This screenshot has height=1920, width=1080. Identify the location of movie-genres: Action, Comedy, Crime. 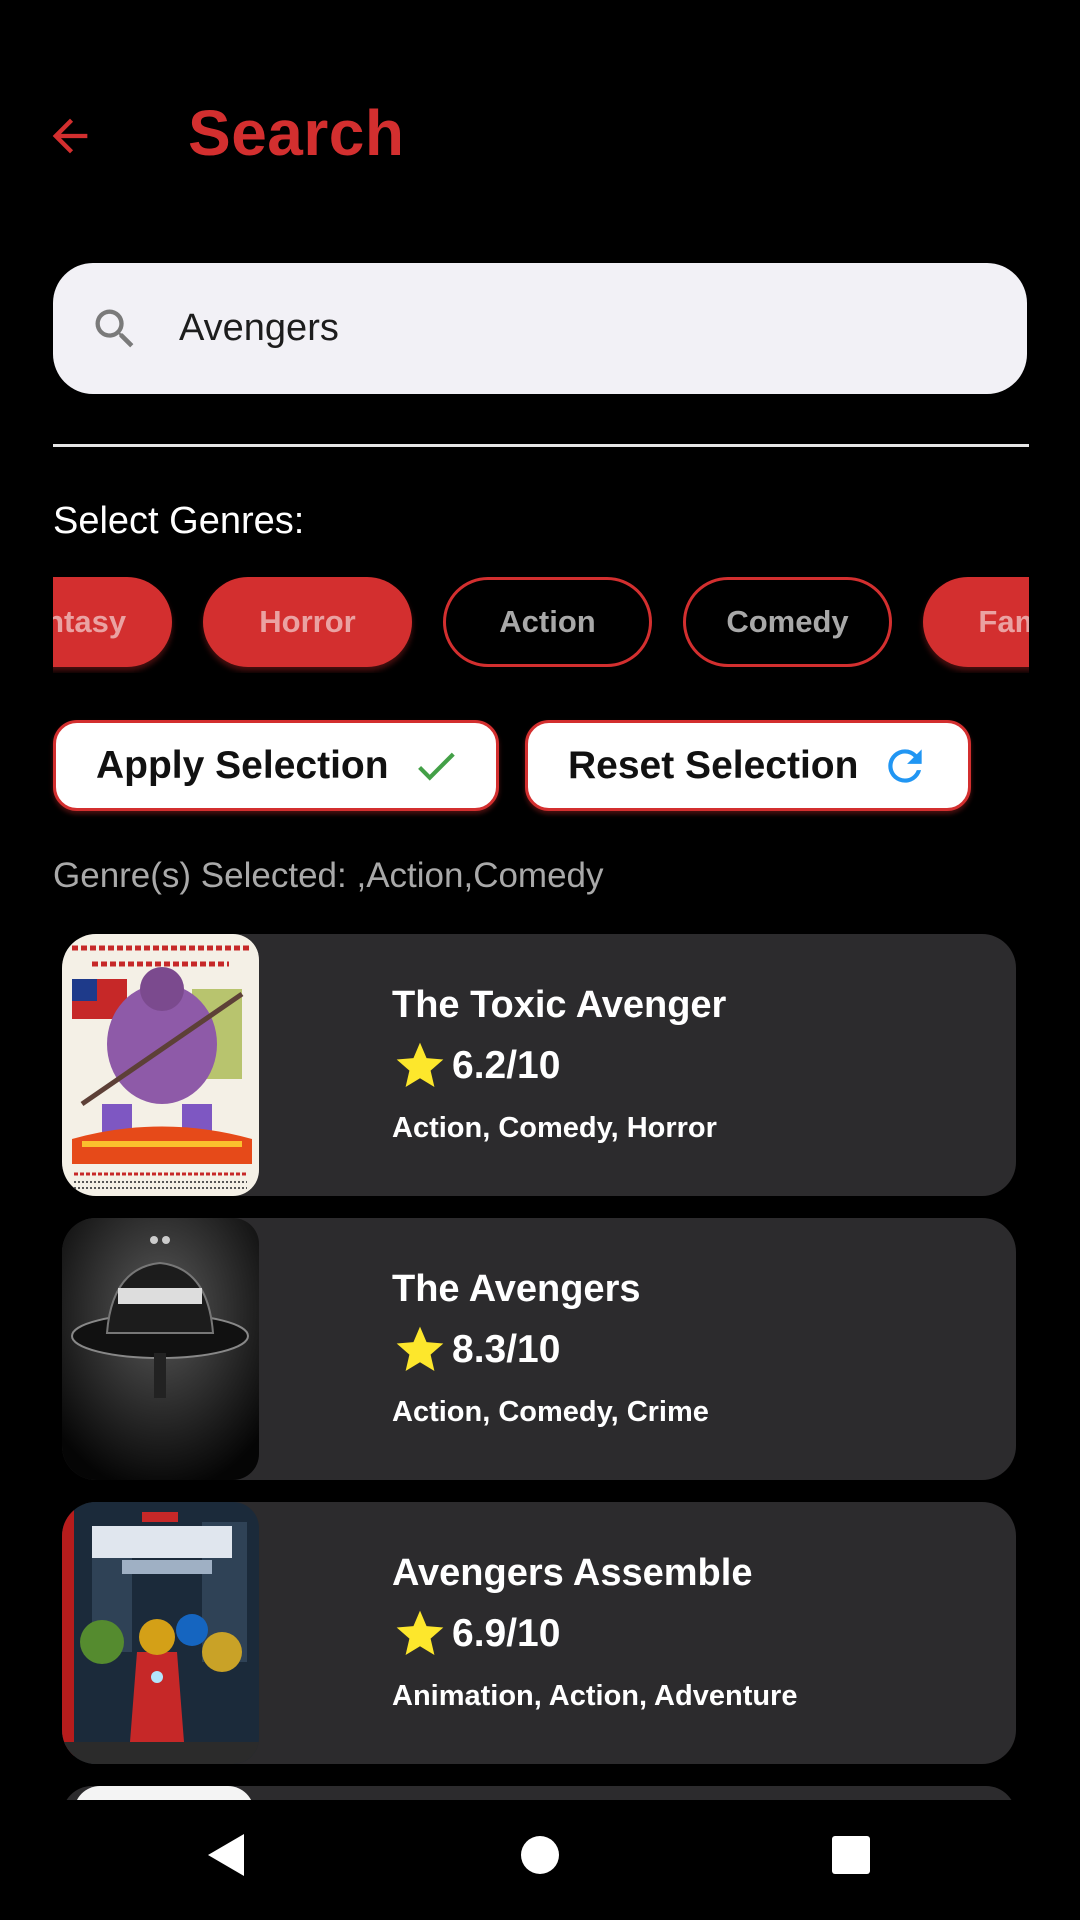
(550, 1412).